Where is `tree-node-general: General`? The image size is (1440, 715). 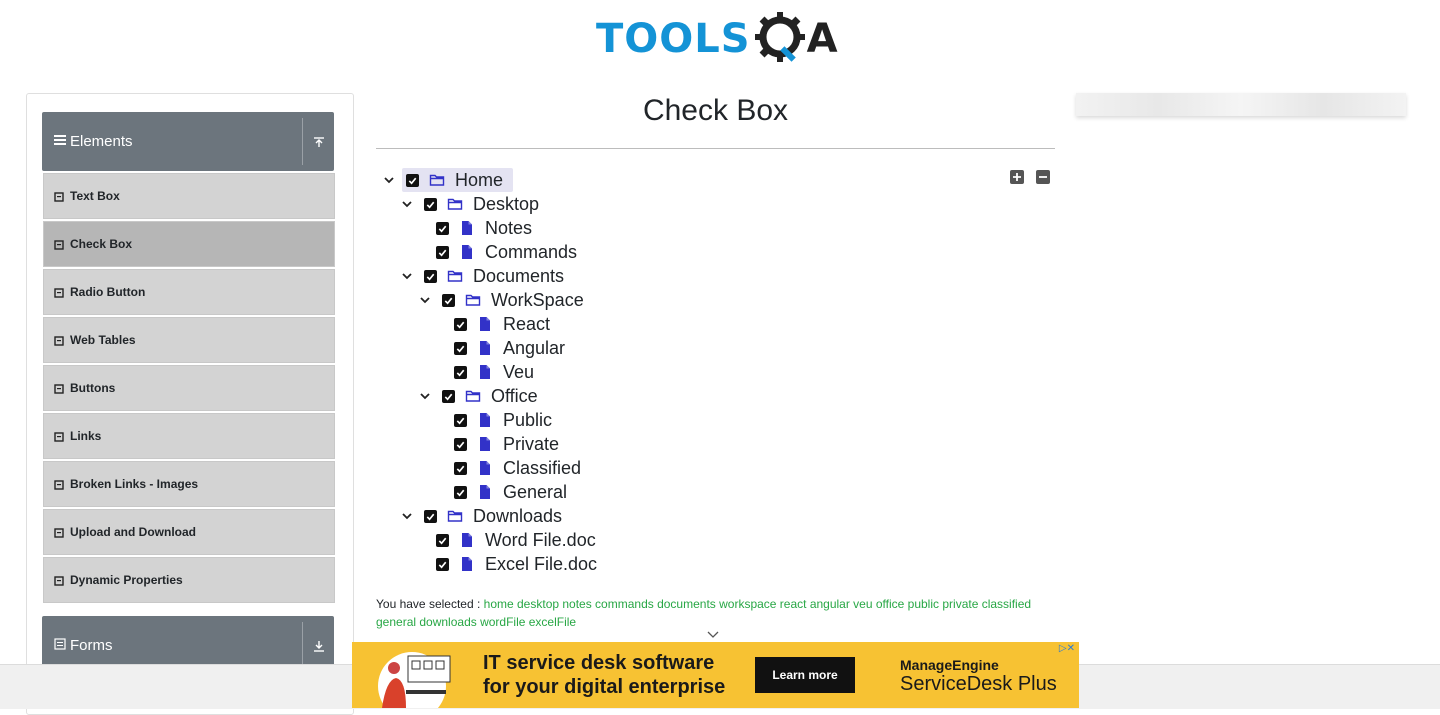 tree-node-general: General is located at coordinates (510, 492).